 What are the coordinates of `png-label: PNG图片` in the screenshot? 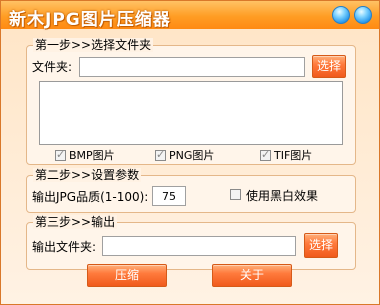 It's located at (192, 155).